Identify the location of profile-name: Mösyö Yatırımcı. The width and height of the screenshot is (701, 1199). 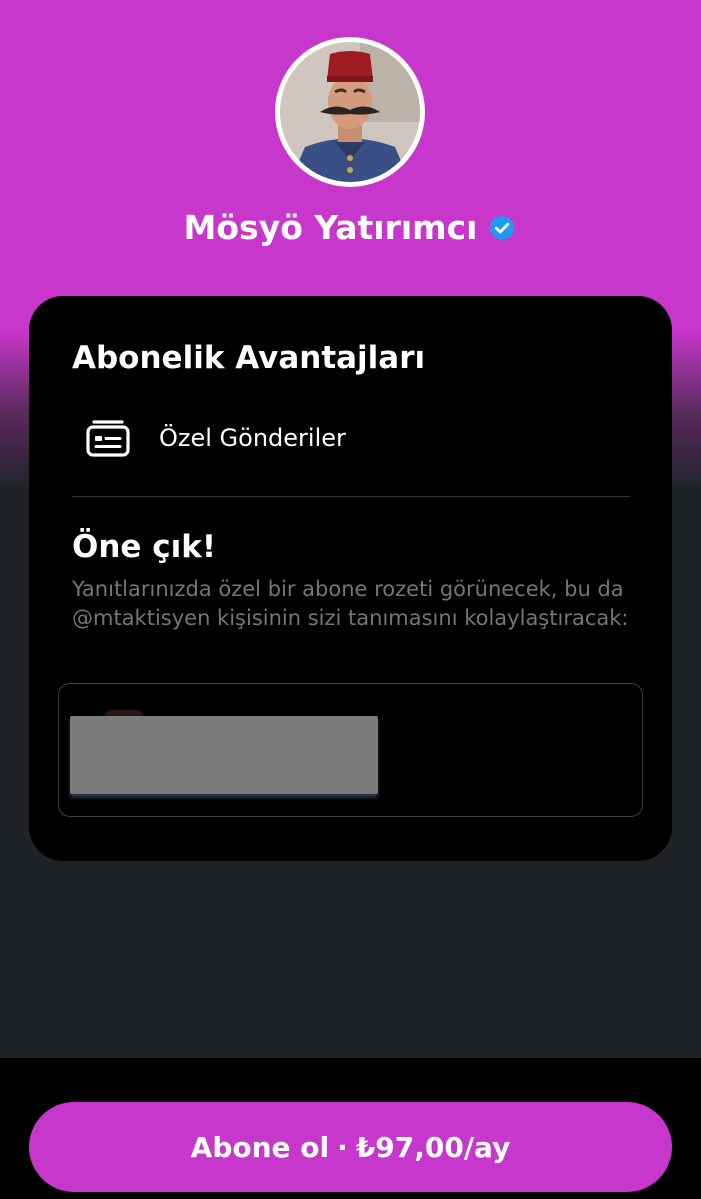
(330, 227).